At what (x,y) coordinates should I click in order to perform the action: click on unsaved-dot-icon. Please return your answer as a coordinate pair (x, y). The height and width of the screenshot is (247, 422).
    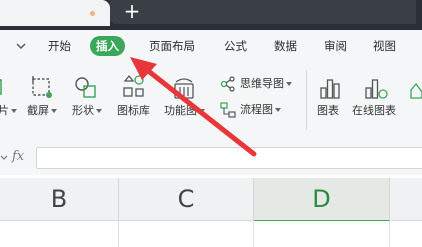
    Looking at the image, I should click on (92, 13).